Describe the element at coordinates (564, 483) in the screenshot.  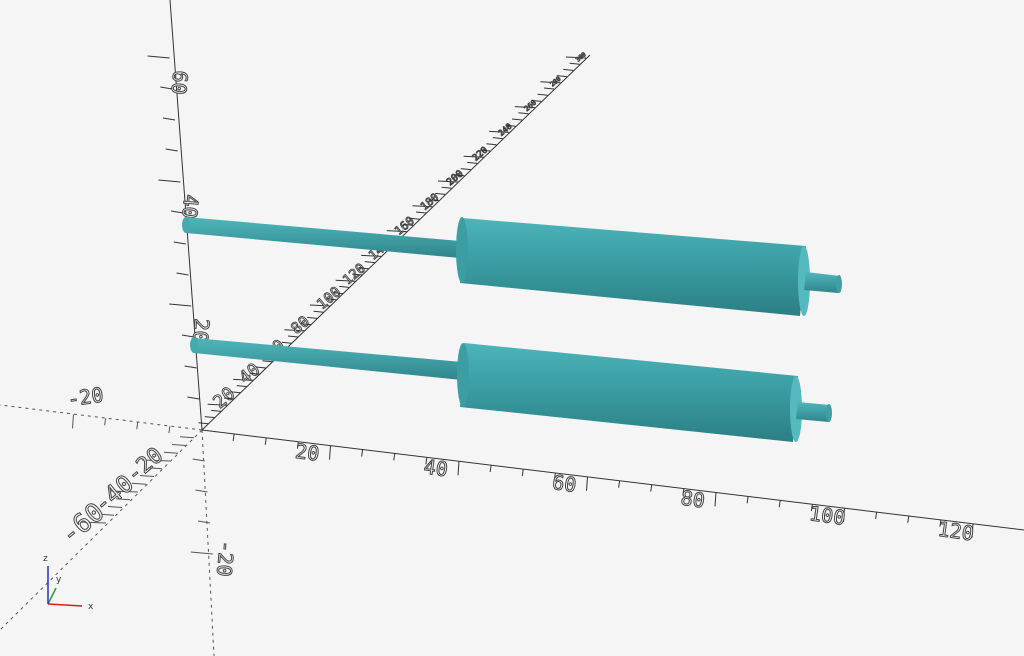
I see `x-tick-label: 60` at that location.